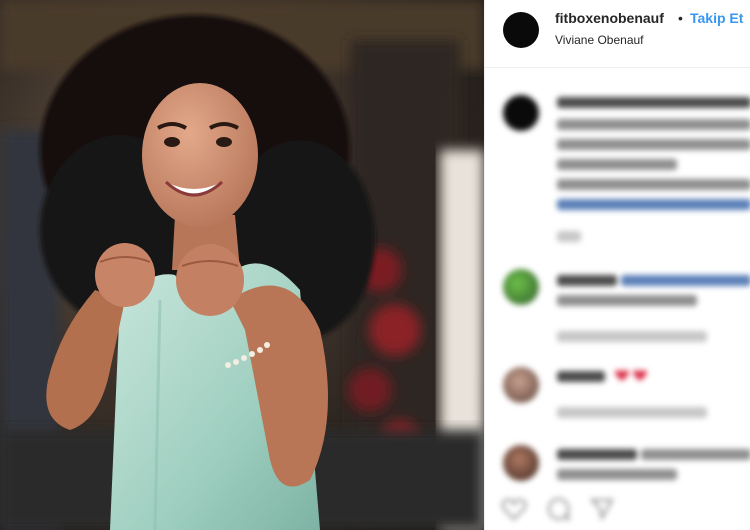 This screenshot has height=530, width=750. I want to click on avatar, so click(521, 30).